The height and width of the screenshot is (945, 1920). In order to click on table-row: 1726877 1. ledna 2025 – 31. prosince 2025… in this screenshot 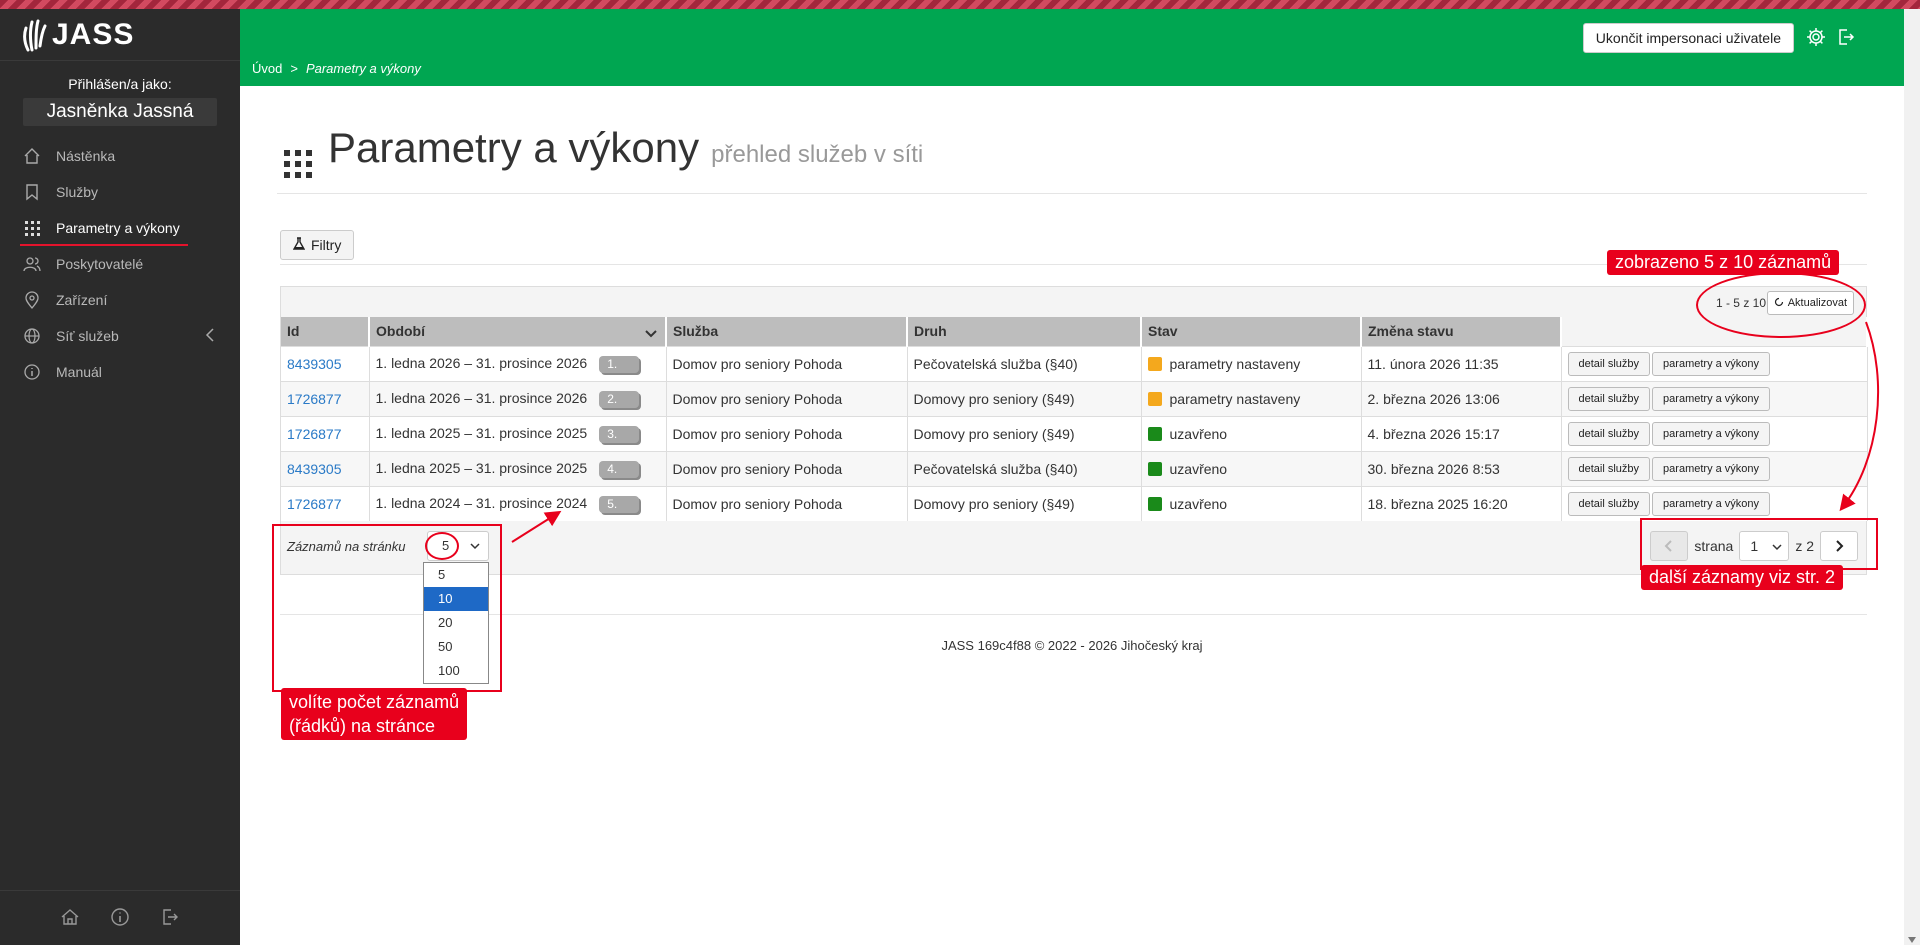, I will do `click(1074, 433)`.